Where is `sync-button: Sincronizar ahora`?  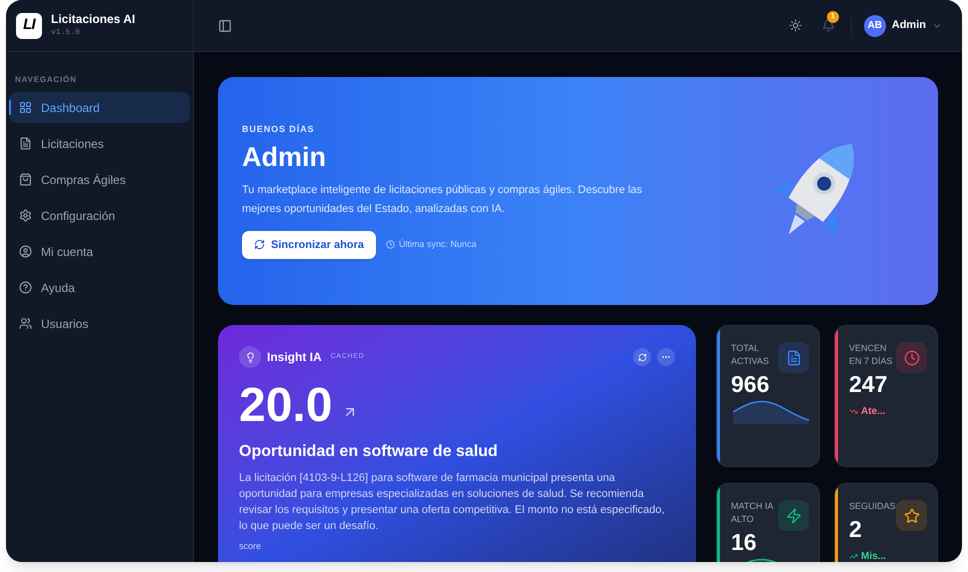 sync-button: Sincronizar ahora is located at coordinates (309, 244).